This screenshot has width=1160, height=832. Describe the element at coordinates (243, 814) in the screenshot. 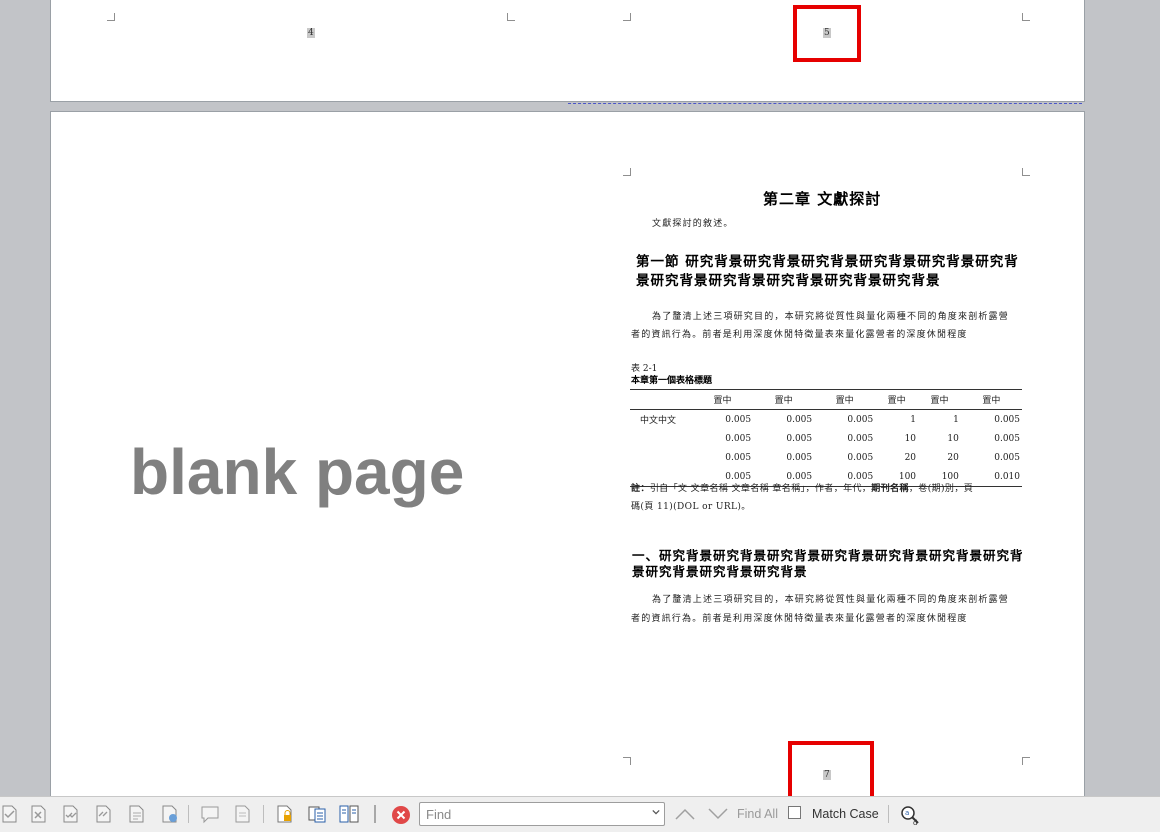

I see `track-changes-icon` at that location.